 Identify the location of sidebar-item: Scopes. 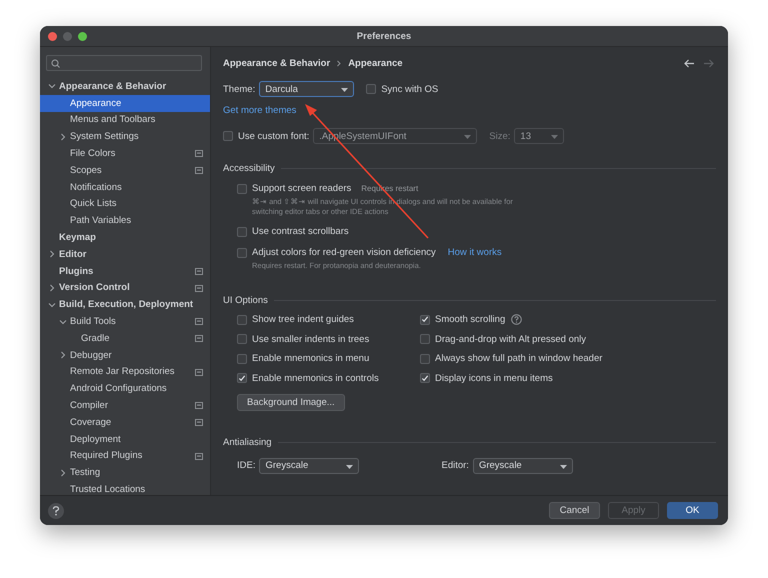
(125, 170).